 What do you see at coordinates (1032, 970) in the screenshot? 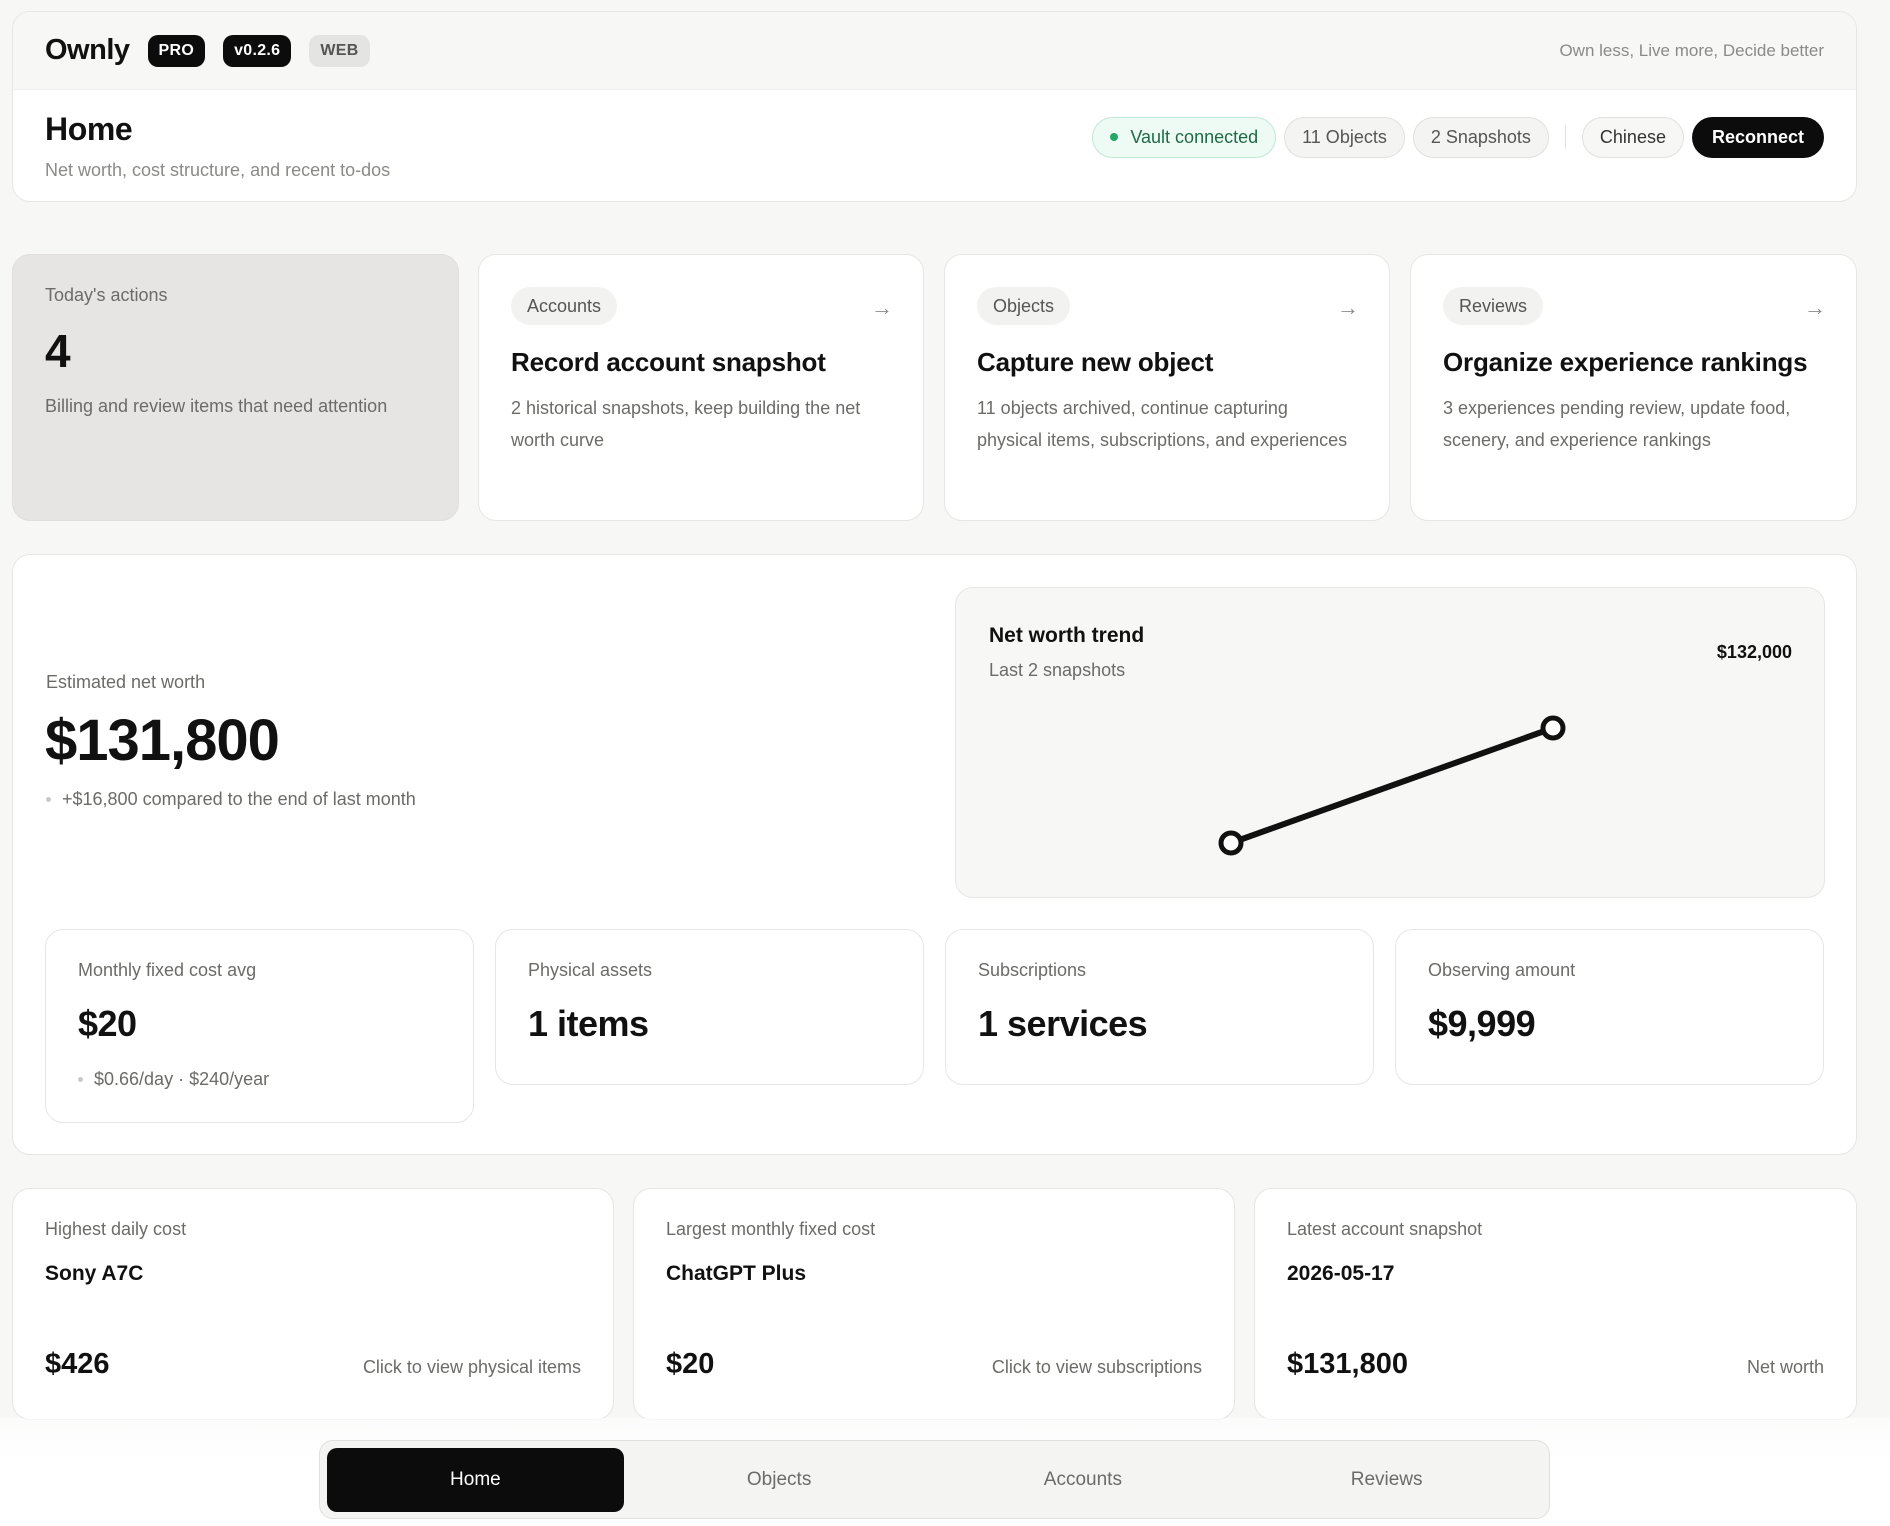
I see `stat-label: Subscriptions` at bounding box center [1032, 970].